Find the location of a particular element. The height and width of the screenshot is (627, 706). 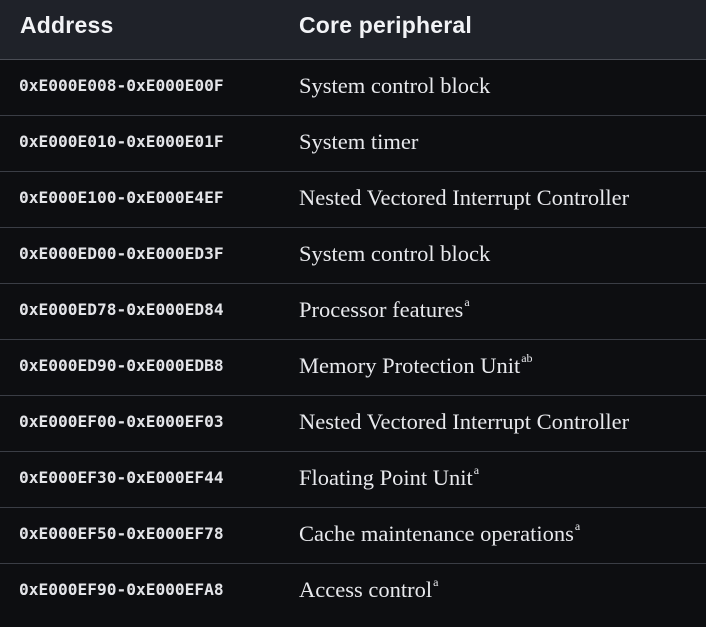

peripheral-name: Access control is located at coordinates (366, 589).